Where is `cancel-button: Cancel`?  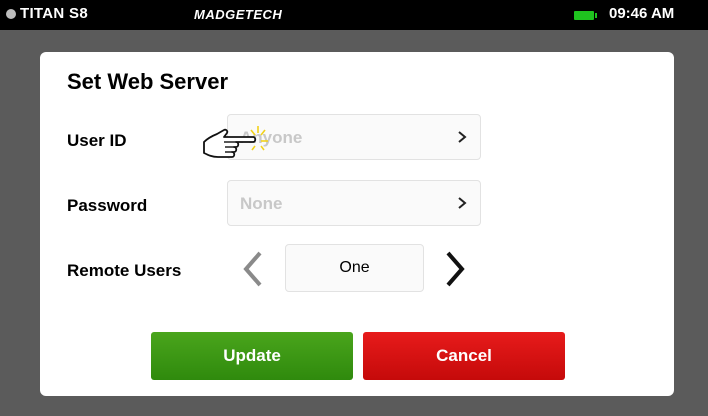
cancel-button: Cancel is located at coordinates (464, 356).